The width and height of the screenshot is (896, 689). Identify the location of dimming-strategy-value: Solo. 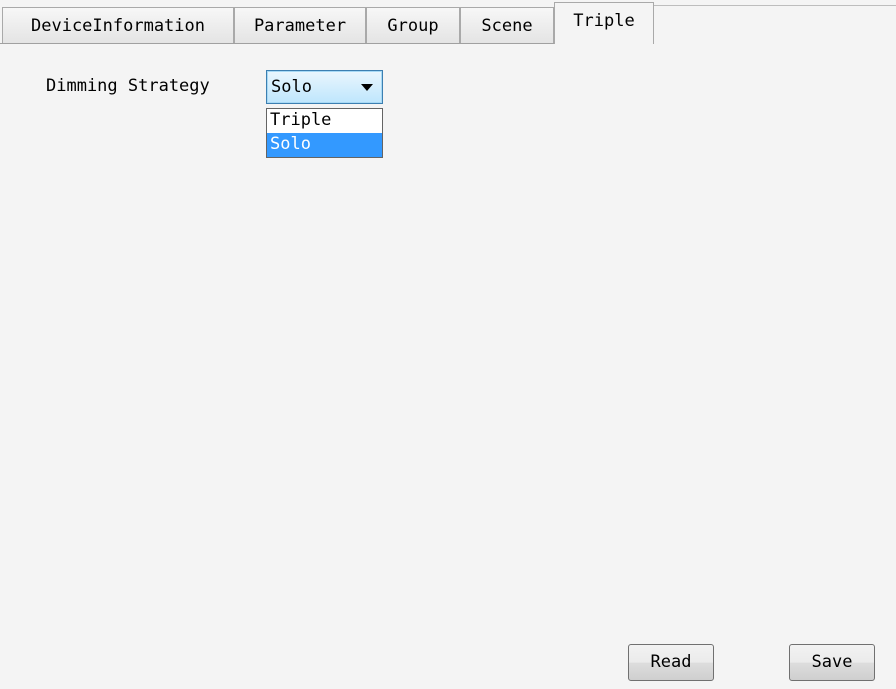
(291, 87).